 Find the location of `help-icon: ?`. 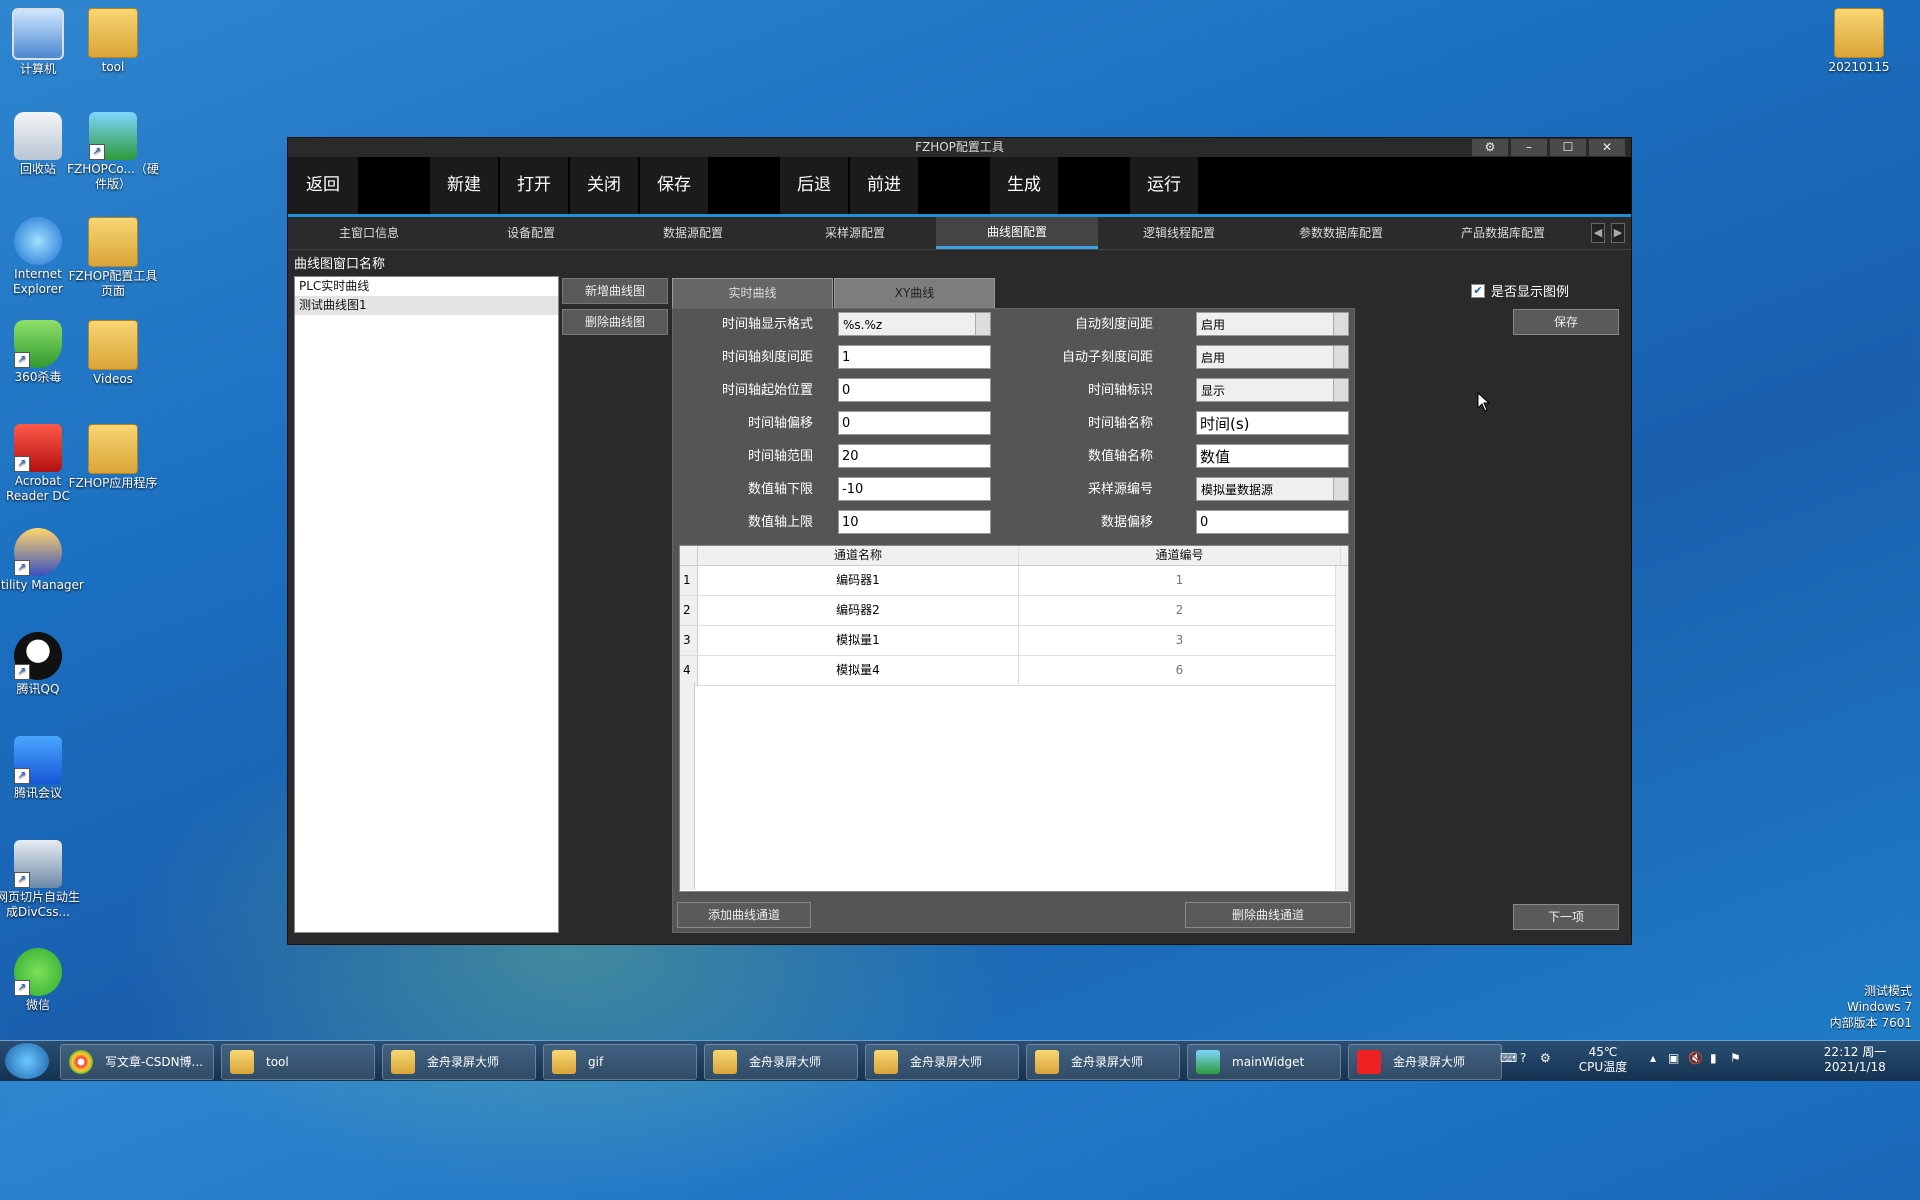

help-icon: ? is located at coordinates (1523, 1058).